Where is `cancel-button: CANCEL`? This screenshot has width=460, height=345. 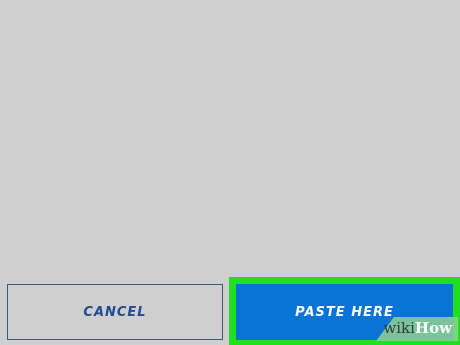
cancel-button: CANCEL is located at coordinates (115, 312).